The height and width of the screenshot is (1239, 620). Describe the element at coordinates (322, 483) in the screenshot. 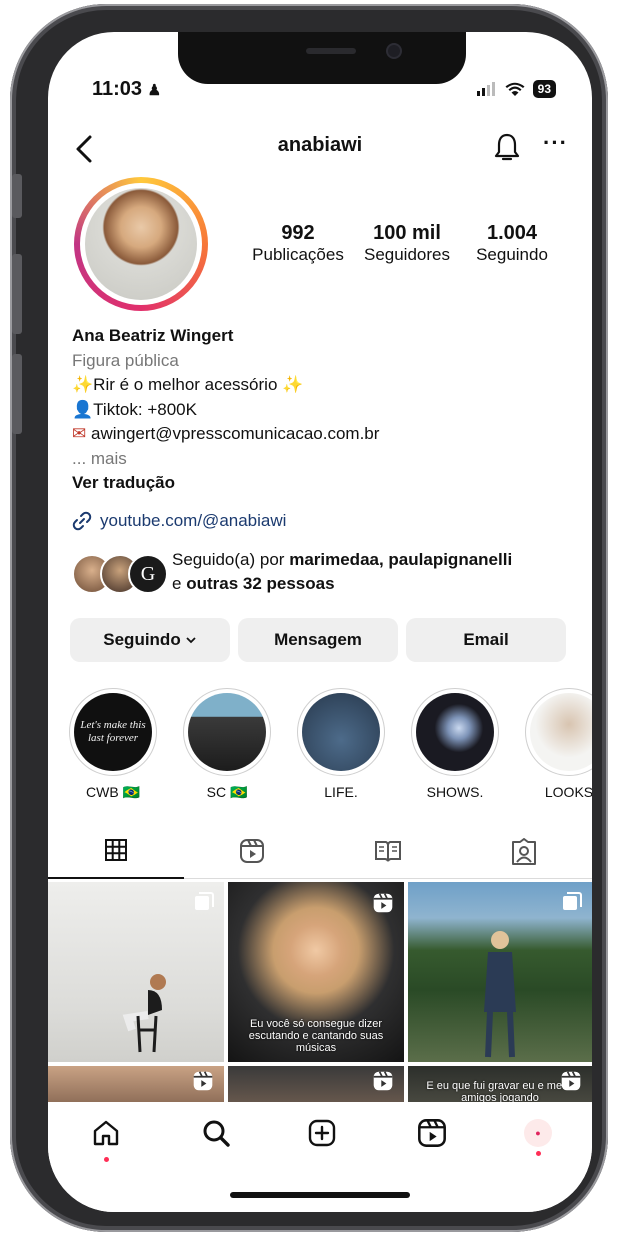

I see `see-translation-link: Ver tradução` at that location.